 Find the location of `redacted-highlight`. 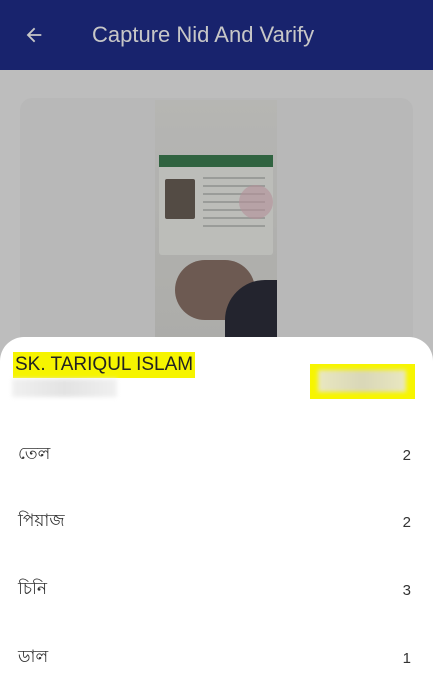

redacted-highlight is located at coordinates (362, 381).